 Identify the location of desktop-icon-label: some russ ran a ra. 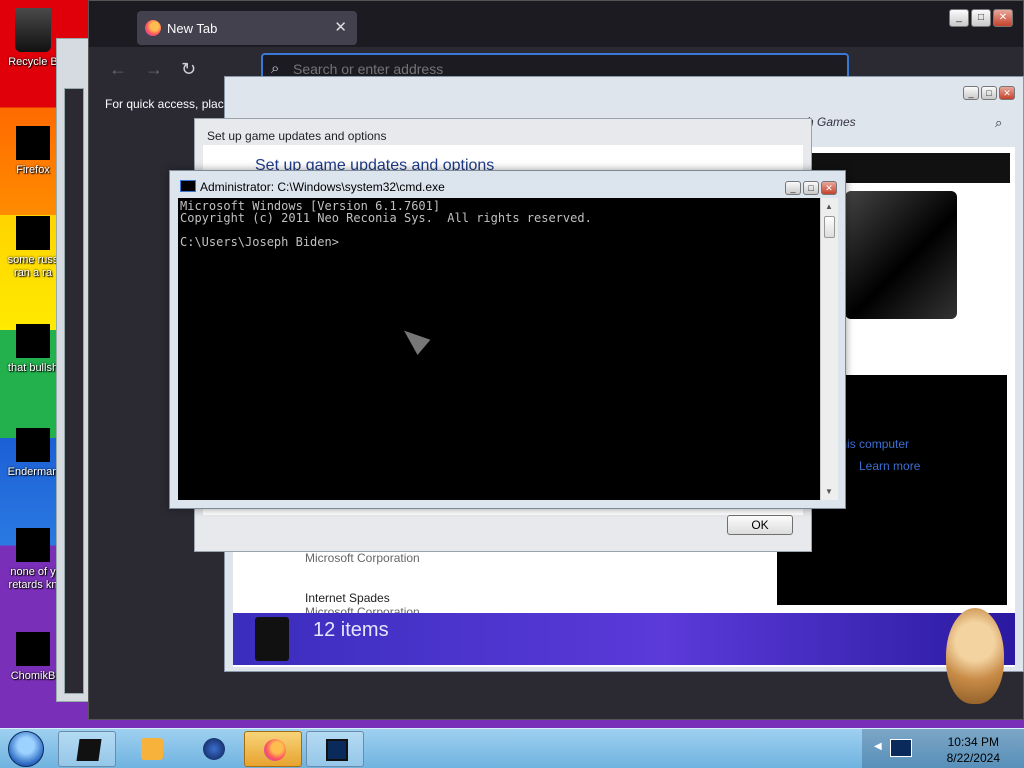
(33, 266).